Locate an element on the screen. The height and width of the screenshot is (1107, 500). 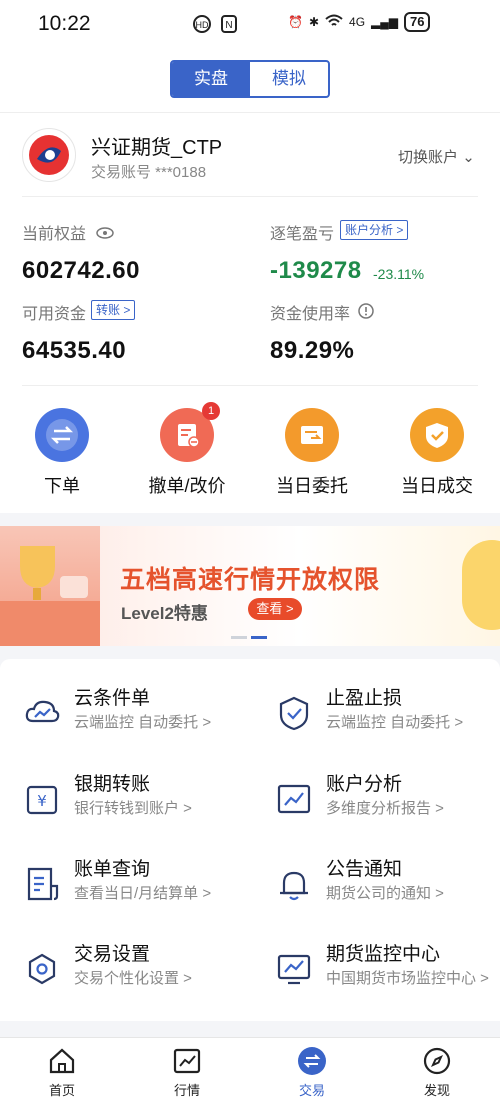
service-title: 止盈止损 is located at coordinates (364, 698).